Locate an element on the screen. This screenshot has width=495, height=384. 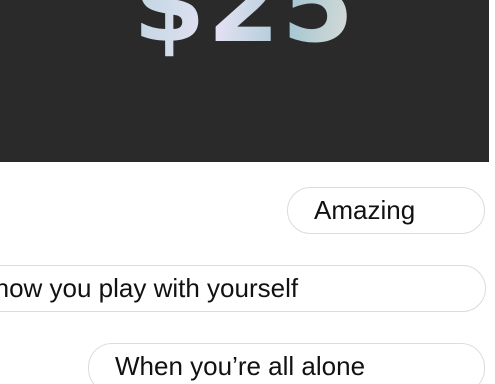
reply-suggestion-play: Love how you play with yourself is located at coordinates (243, 288).